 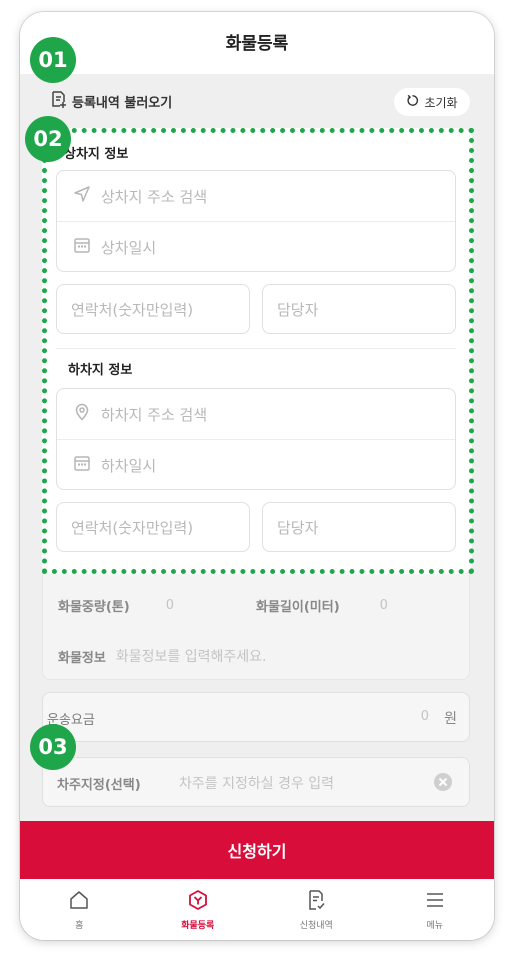 I want to click on pickup-manager-input: 담당자, so click(x=359, y=309).